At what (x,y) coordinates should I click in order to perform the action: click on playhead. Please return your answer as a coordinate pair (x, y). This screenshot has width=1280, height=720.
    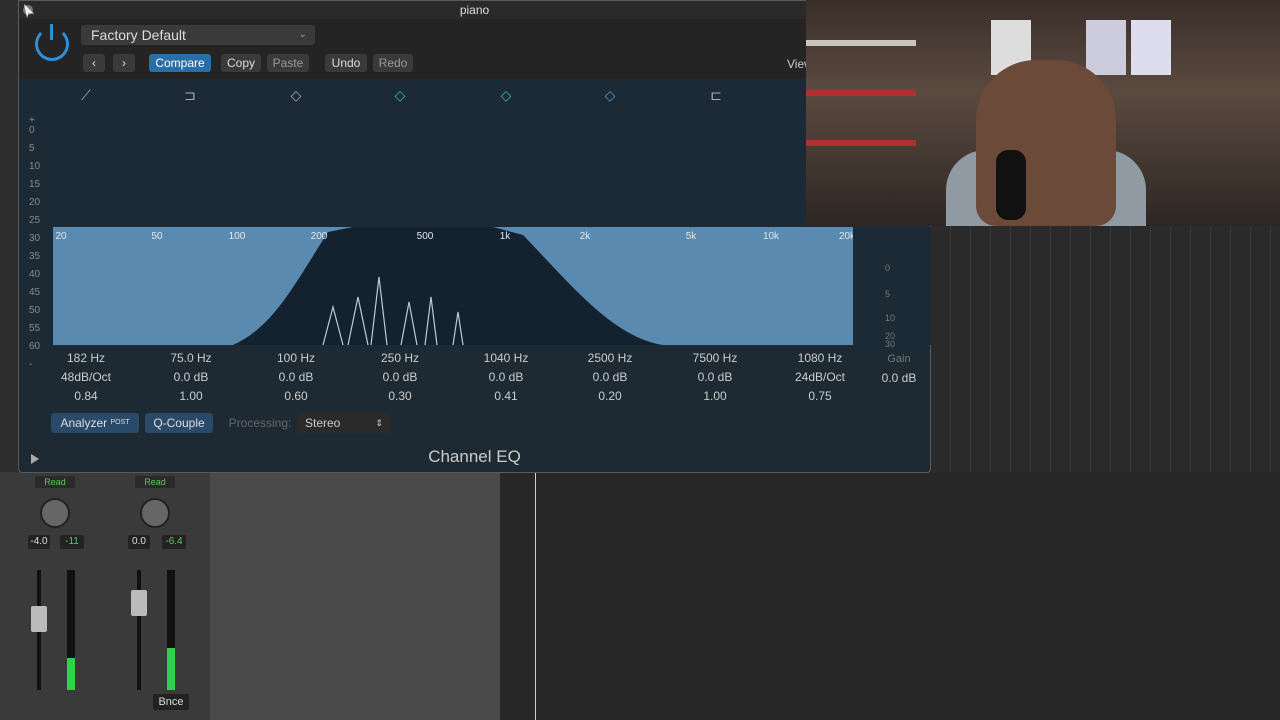
    Looking at the image, I should click on (535, 596).